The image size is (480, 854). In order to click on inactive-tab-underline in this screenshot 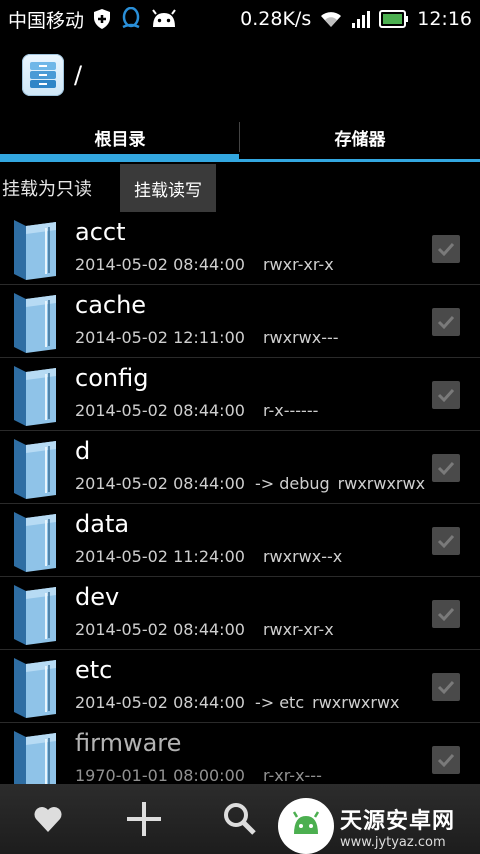, I will do `click(359, 160)`.